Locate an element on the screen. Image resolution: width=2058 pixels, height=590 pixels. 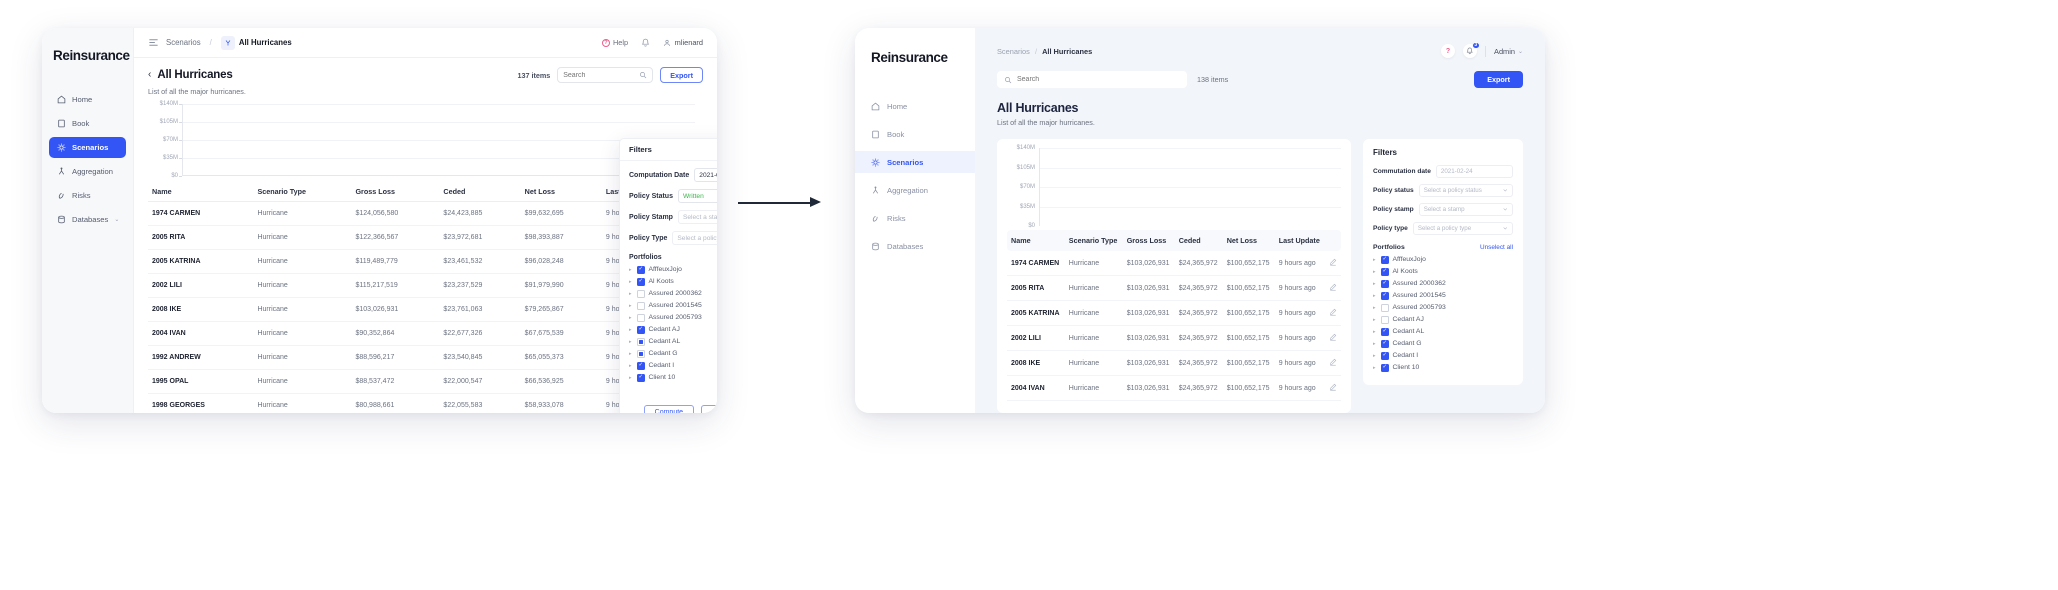
portfolio-item: ▸ Al Koots is located at coordinates (673, 282).